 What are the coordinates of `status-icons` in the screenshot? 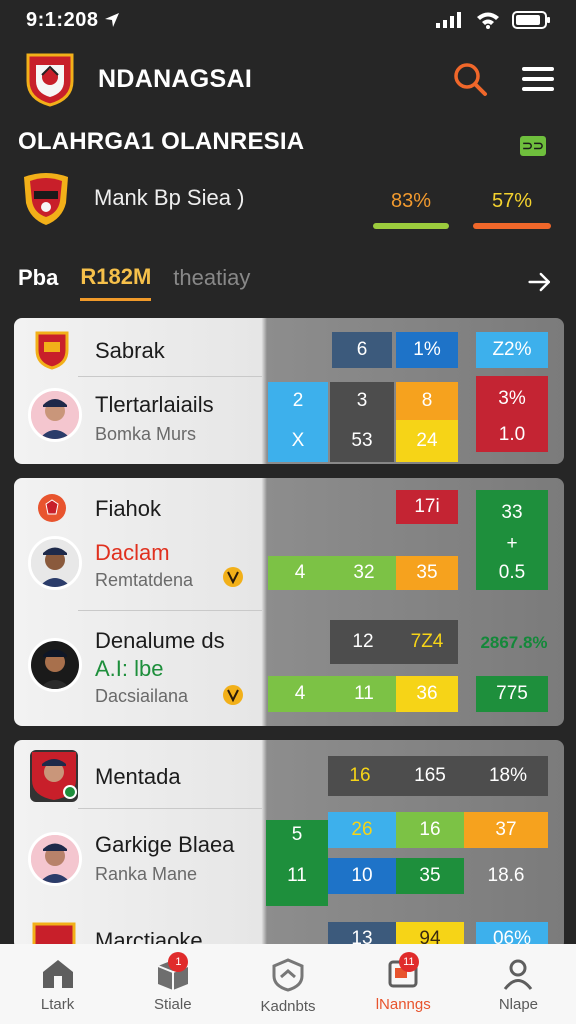 It's located at (494, 20).